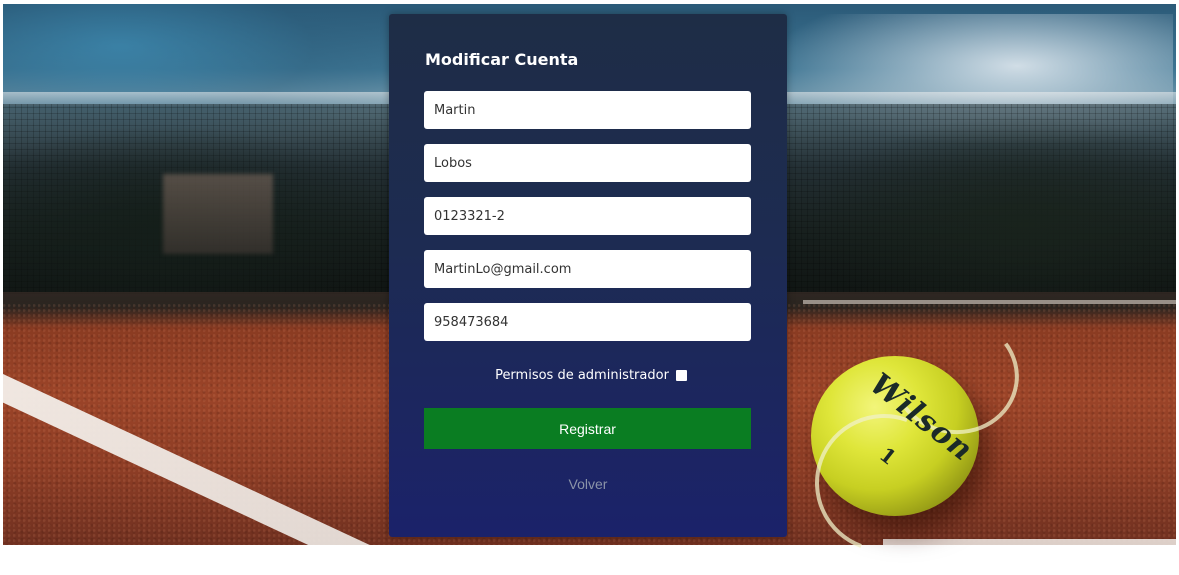 This screenshot has width=1179, height=575. What do you see at coordinates (587, 110) in the screenshot?
I see `first-name-input` at bounding box center [587, 110].